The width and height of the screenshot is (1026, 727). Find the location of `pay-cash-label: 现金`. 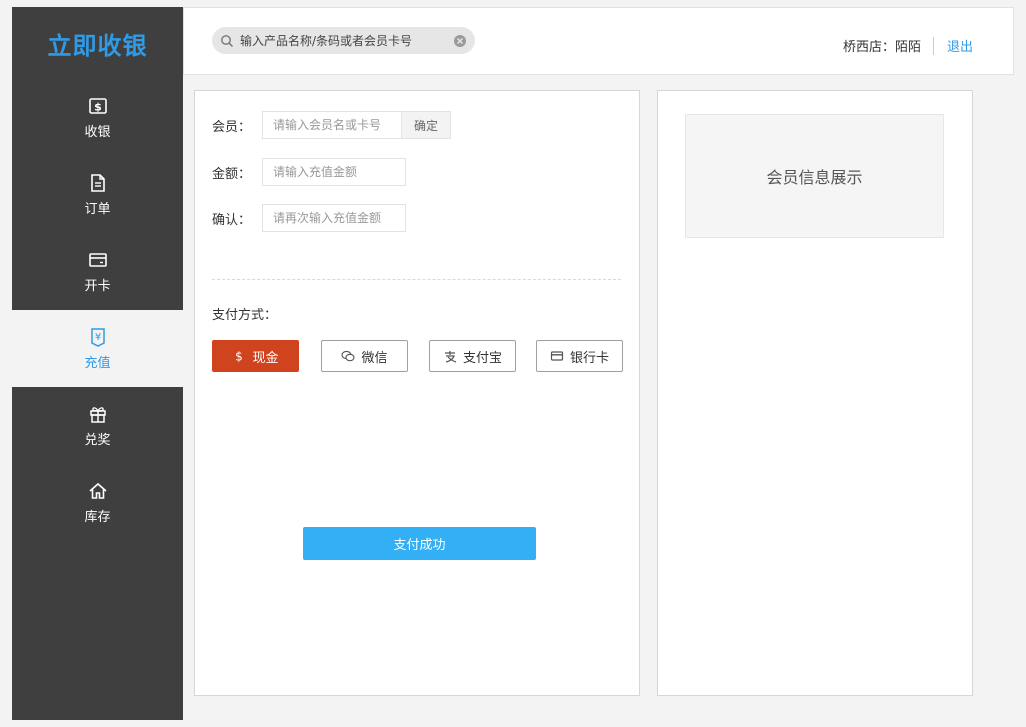

pay-cash-label: 现金 is located at coordinates (265, 358).